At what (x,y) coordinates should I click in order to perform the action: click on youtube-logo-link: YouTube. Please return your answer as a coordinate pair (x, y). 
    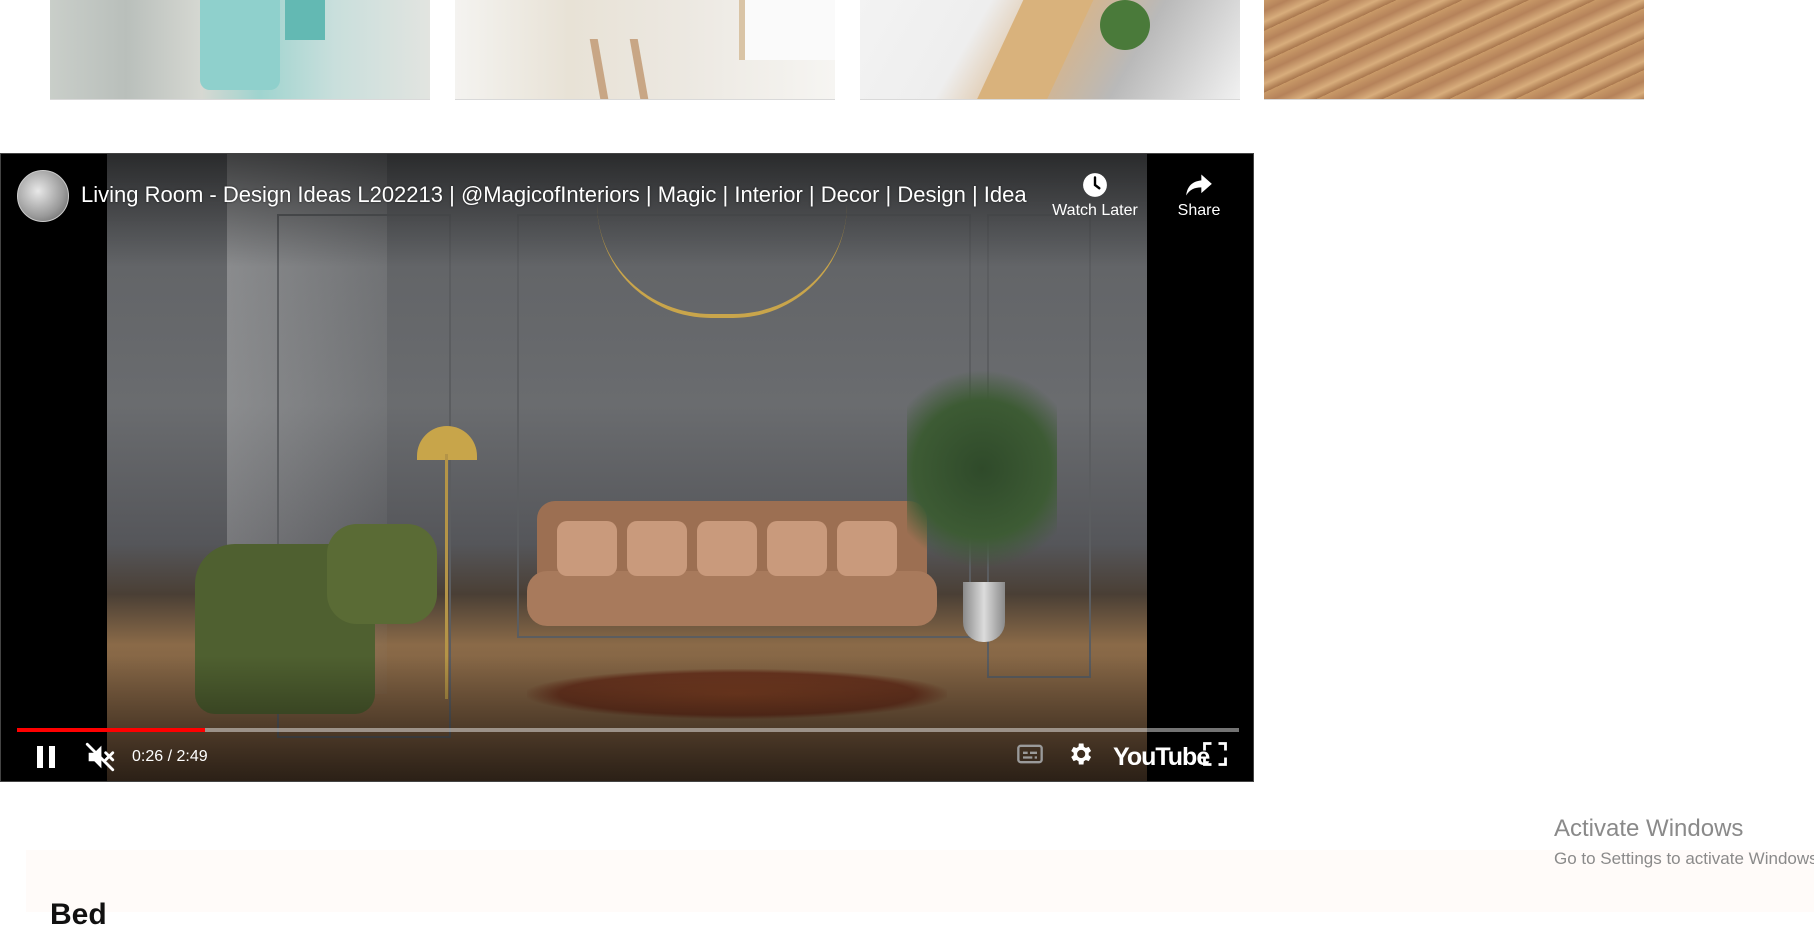
    Looking at the image, I should click on (1161, 757).